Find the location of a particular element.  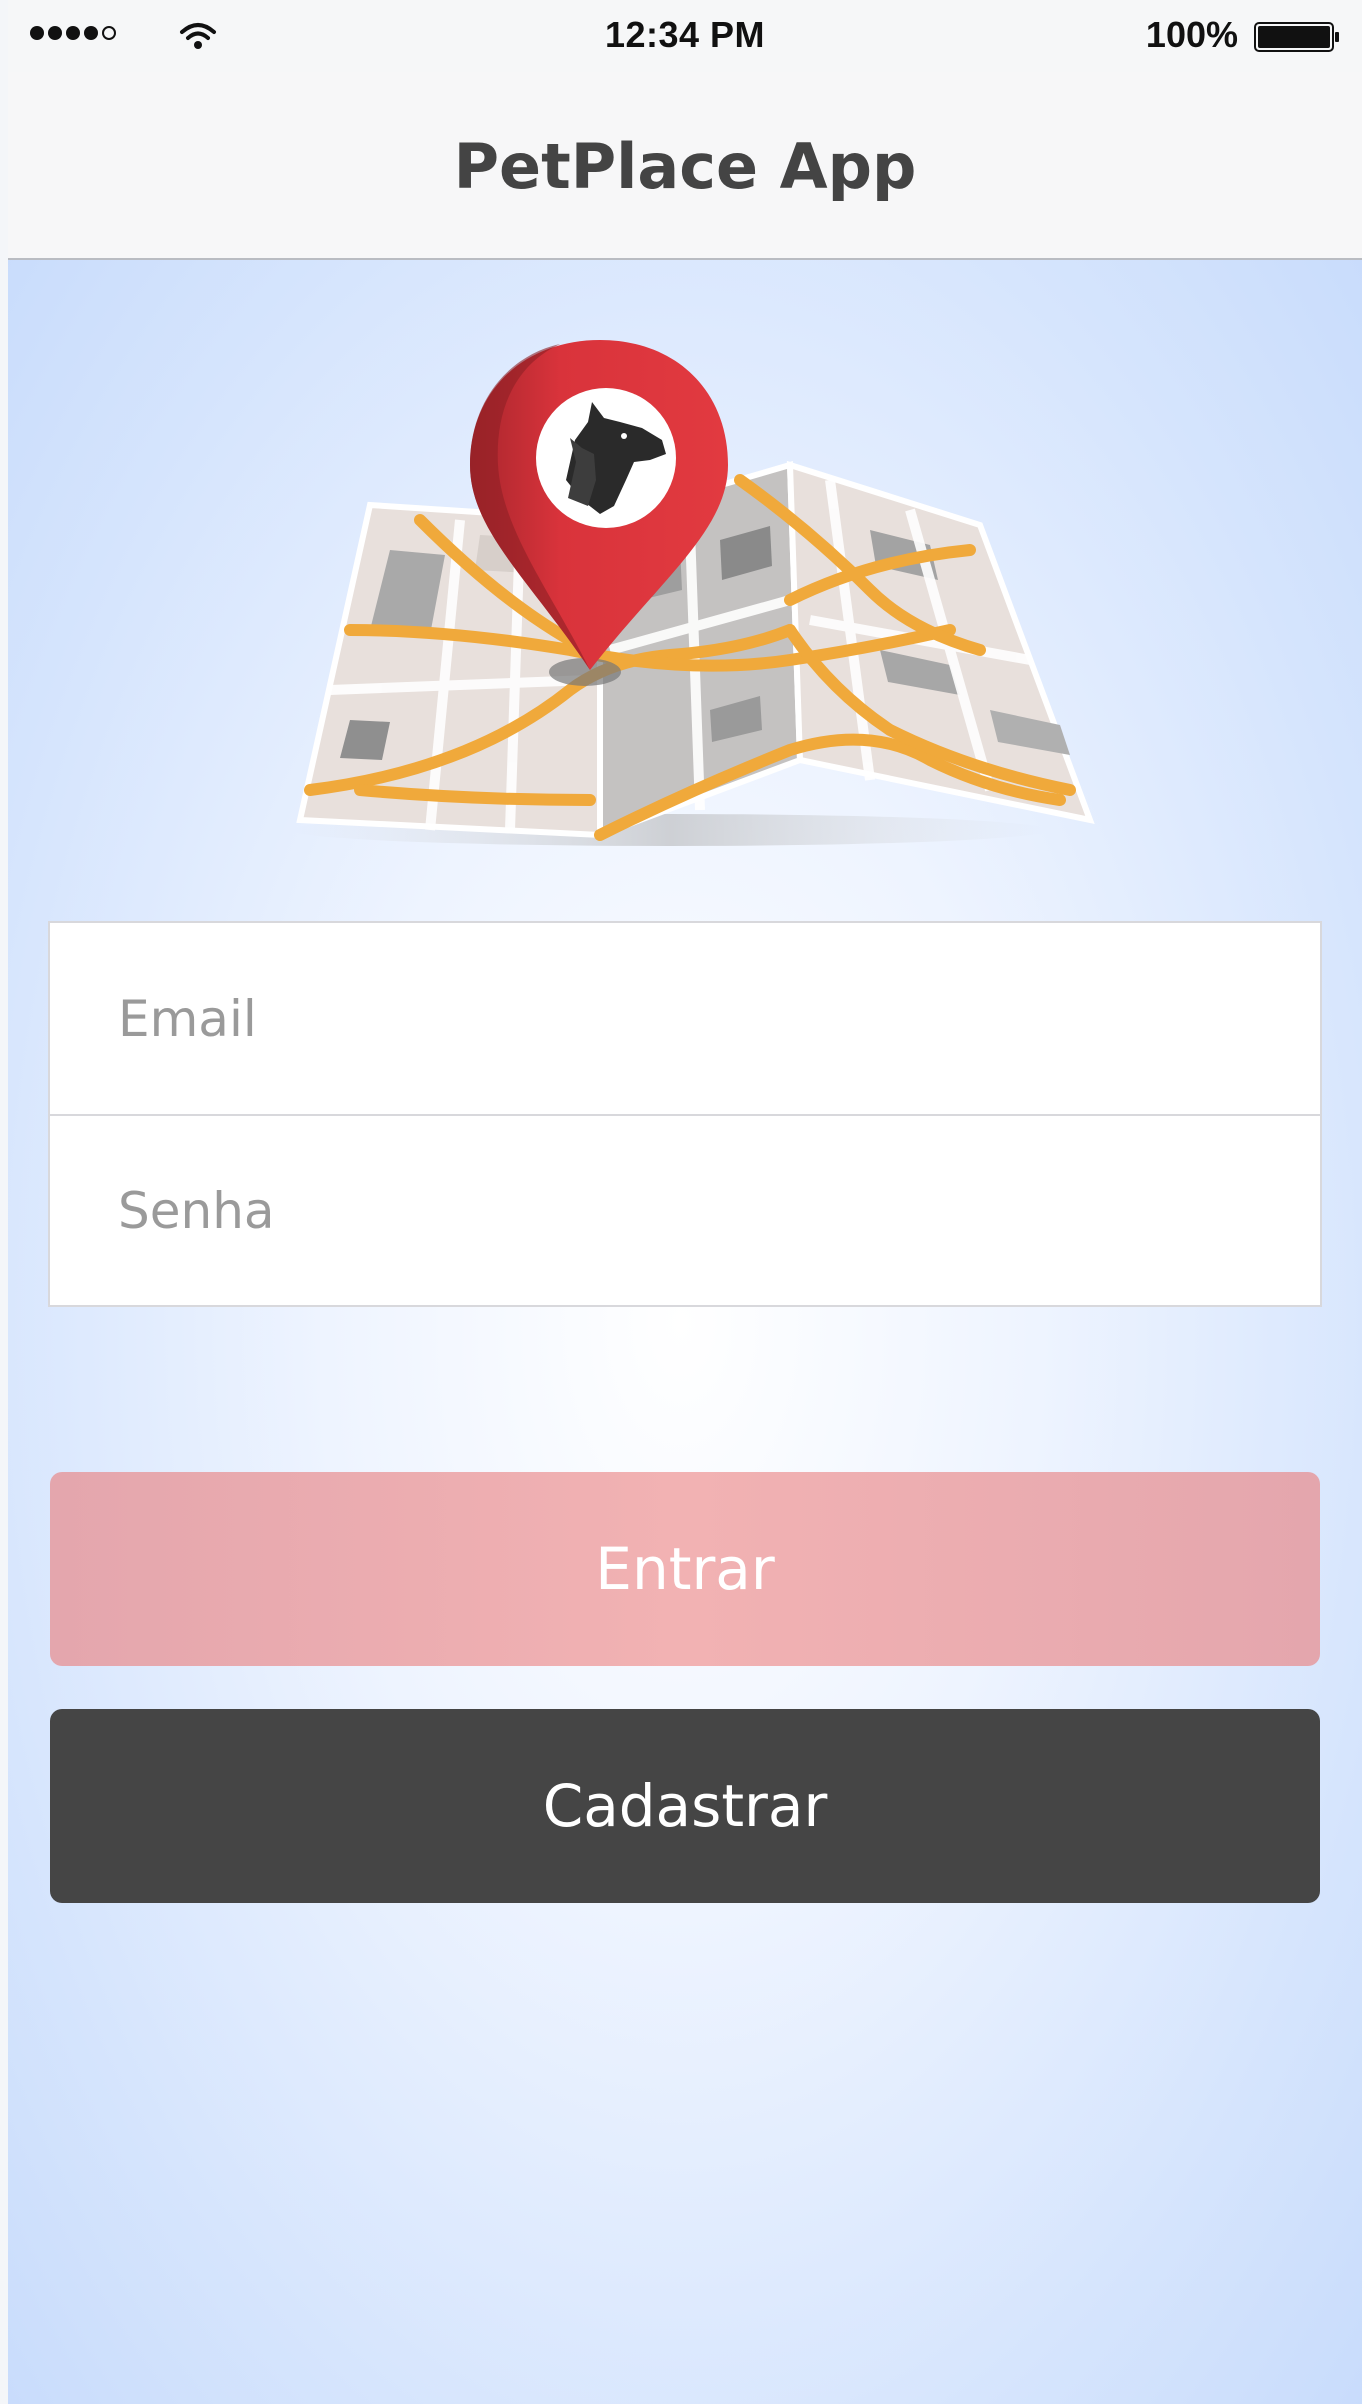

login-button: Entrar is located at coordinates (685, 1569).